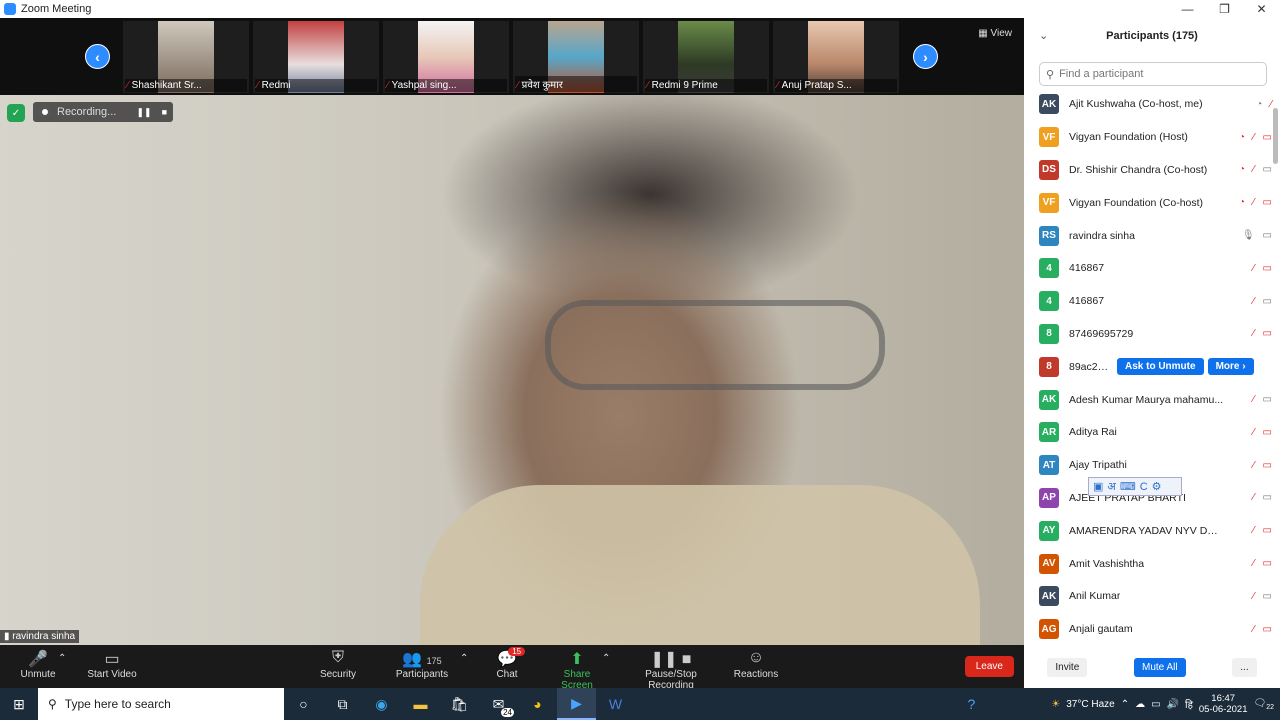  What do you see at coordinates (1049, 202) in the screenshot?
I see `avatar: VF` at bounding box center [1049, 202].